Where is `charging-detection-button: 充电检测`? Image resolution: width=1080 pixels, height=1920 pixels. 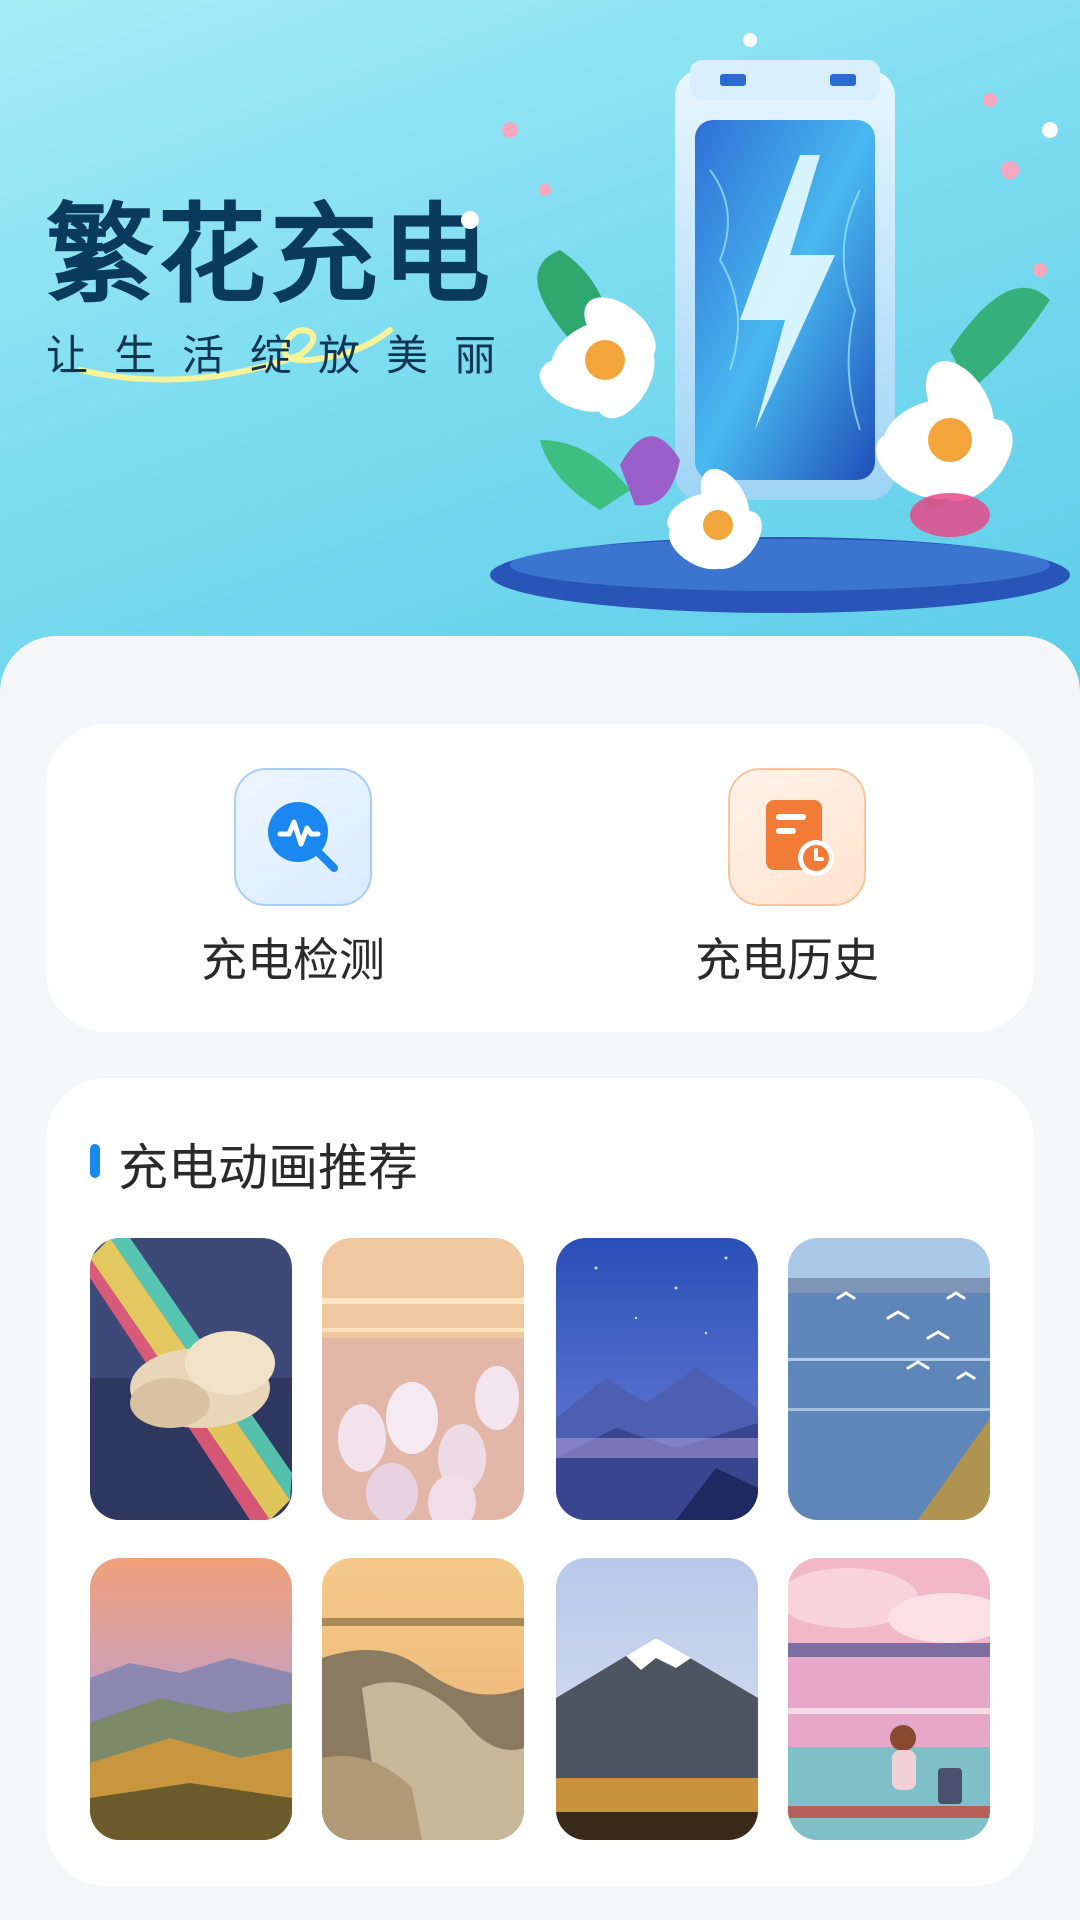
charging-detection-button: 充电检测 is located at coordinates (293, 878).